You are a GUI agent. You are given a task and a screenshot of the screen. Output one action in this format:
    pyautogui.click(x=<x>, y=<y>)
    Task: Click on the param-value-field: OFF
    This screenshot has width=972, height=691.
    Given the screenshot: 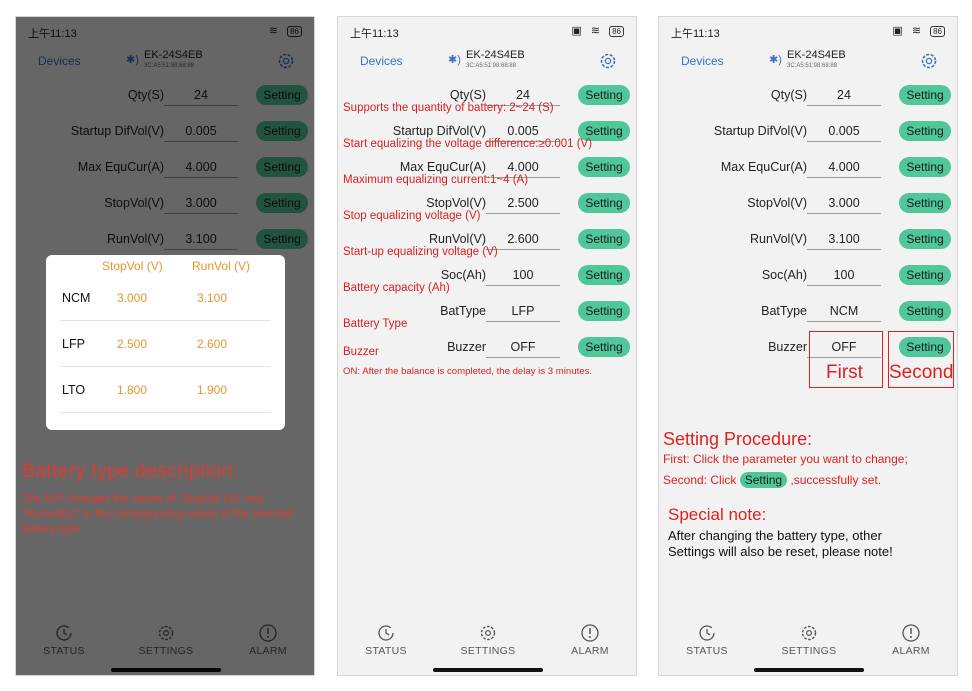 What is the action you would take?
    pyautogui.click(x=523, y=349)
    